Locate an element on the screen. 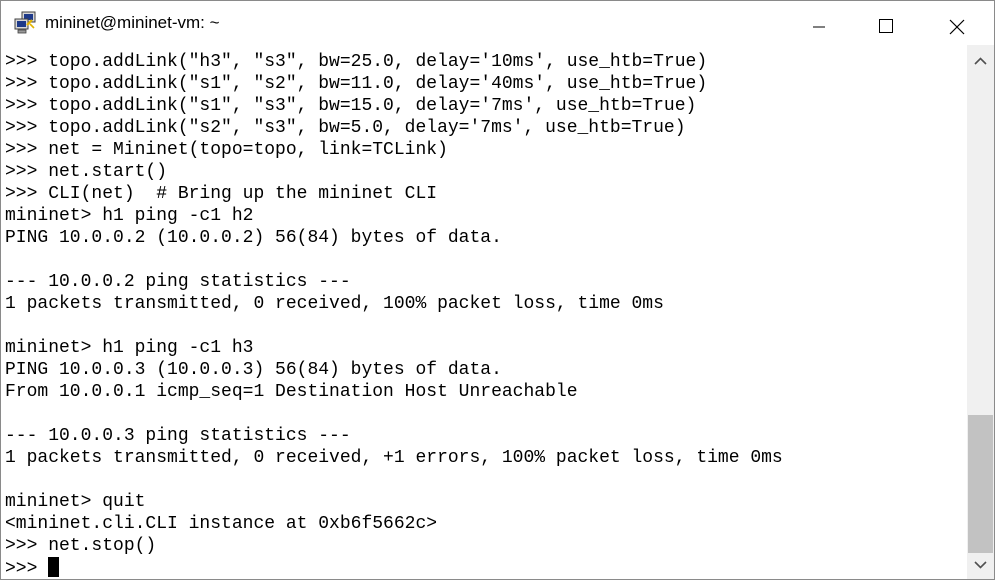 The image size is (995, 580). maximize-button is located at coordinates (885, 23).